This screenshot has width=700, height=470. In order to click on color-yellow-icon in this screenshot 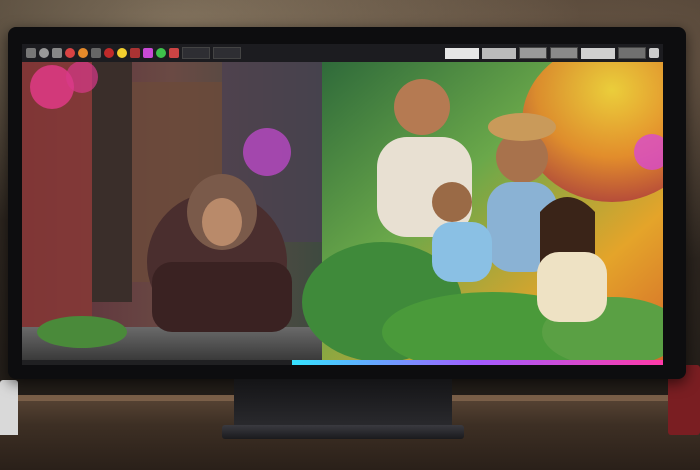, I will do `click(122, 53)`.